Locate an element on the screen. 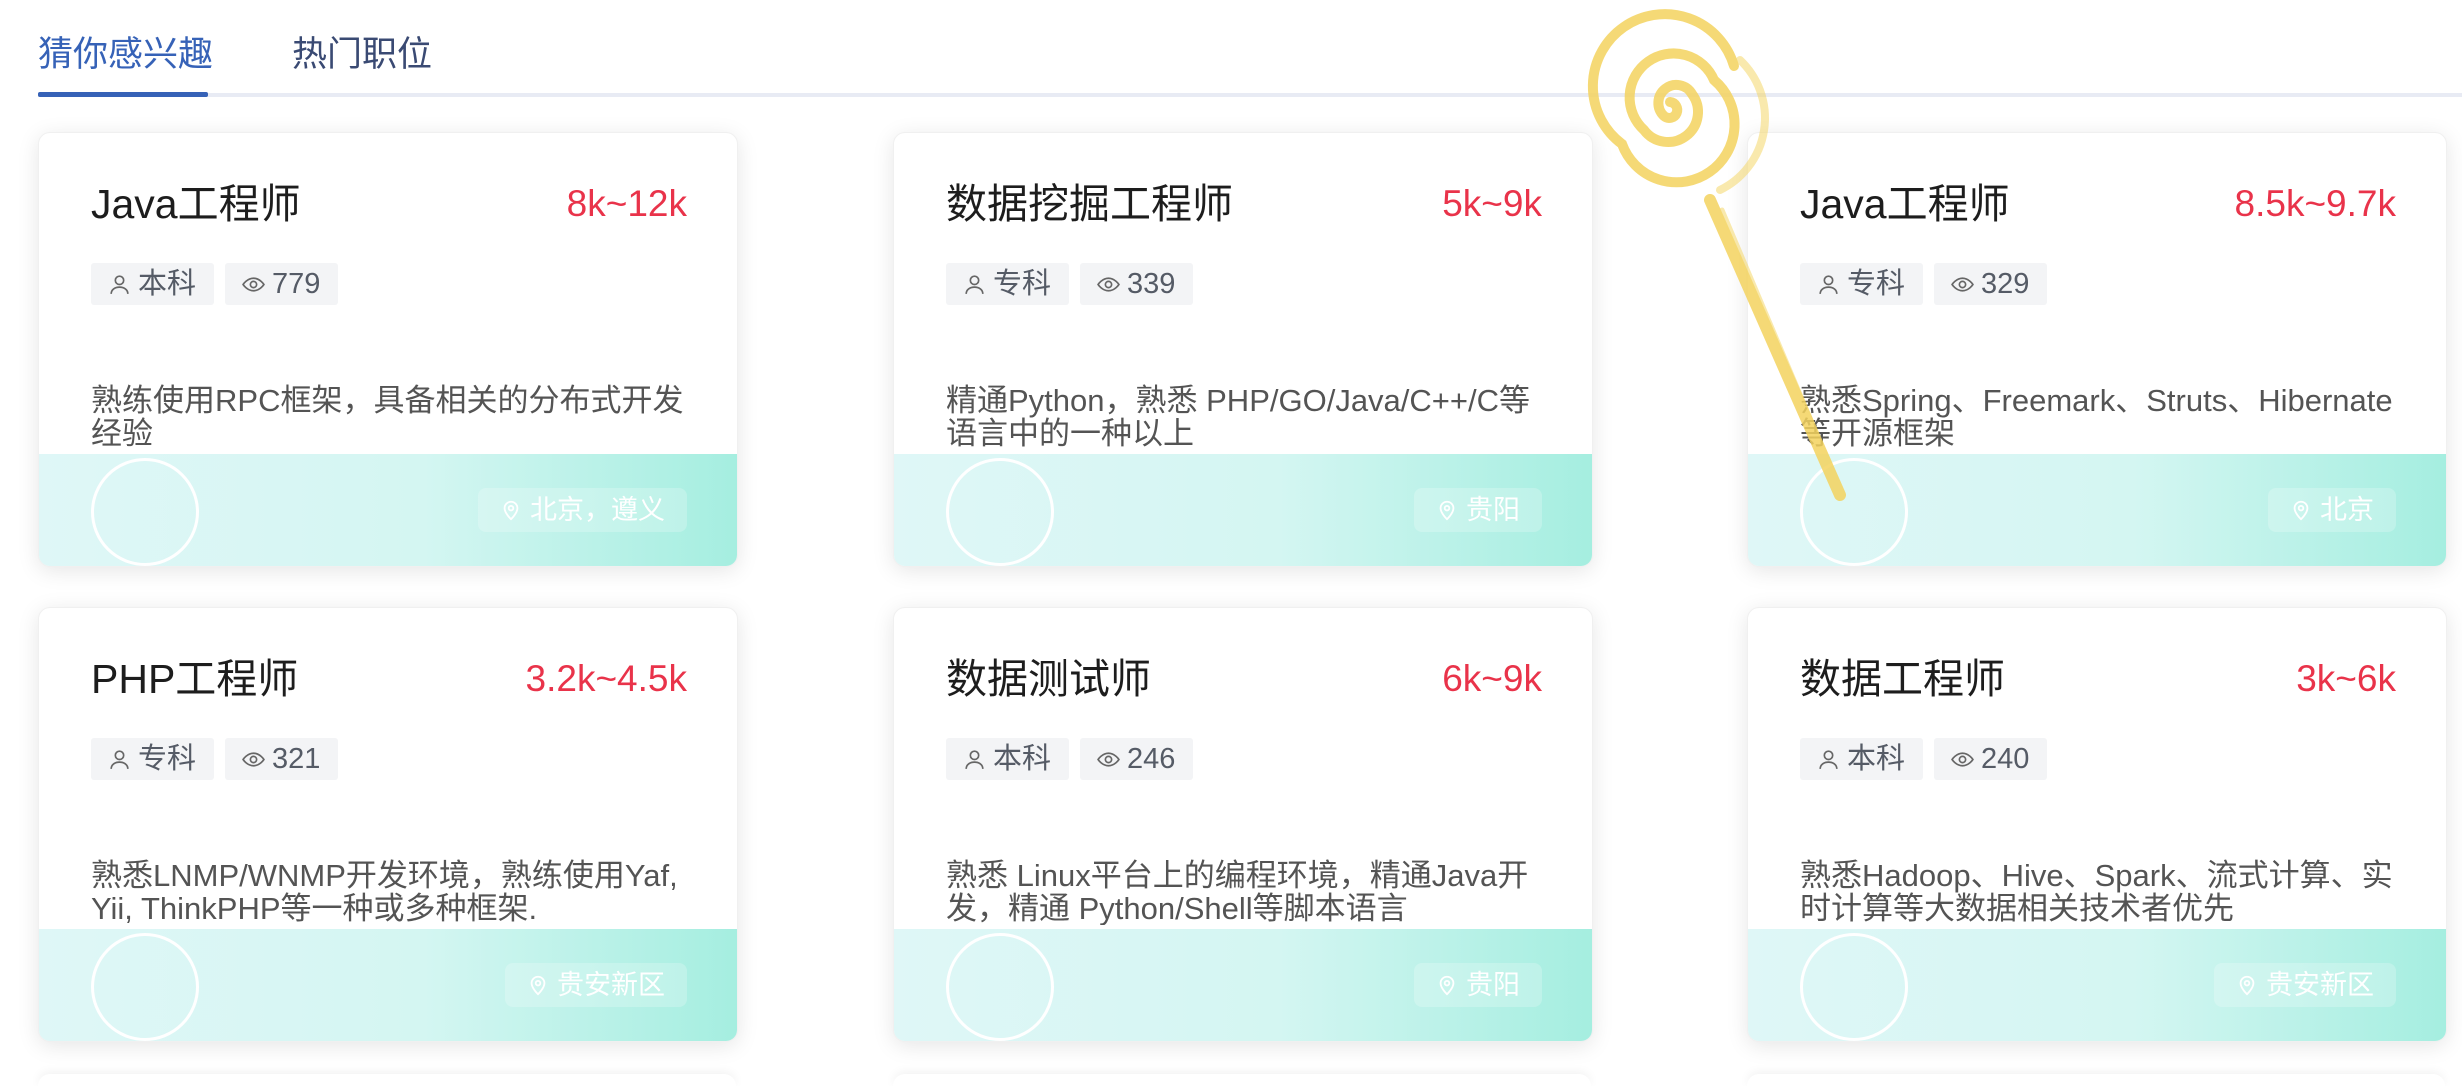 Image resolution: width=2462 pixels, height=1086 pixels. job-tags: 专科 321 is located at coordinates (215, 759).